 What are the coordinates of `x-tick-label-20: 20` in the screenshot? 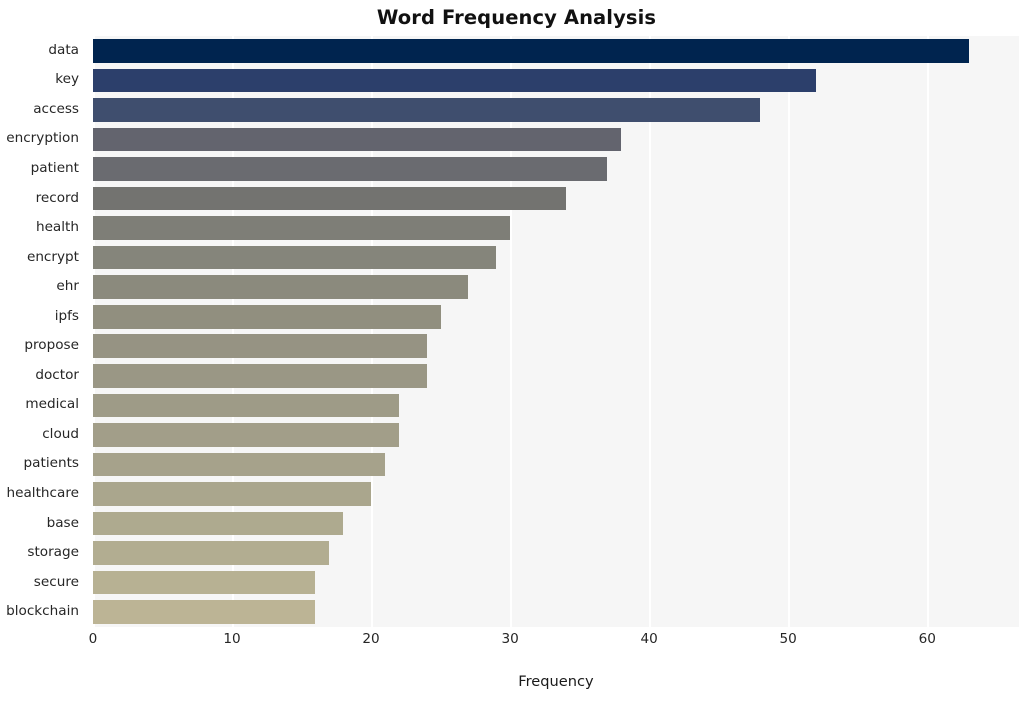 It's located at (371, 639).